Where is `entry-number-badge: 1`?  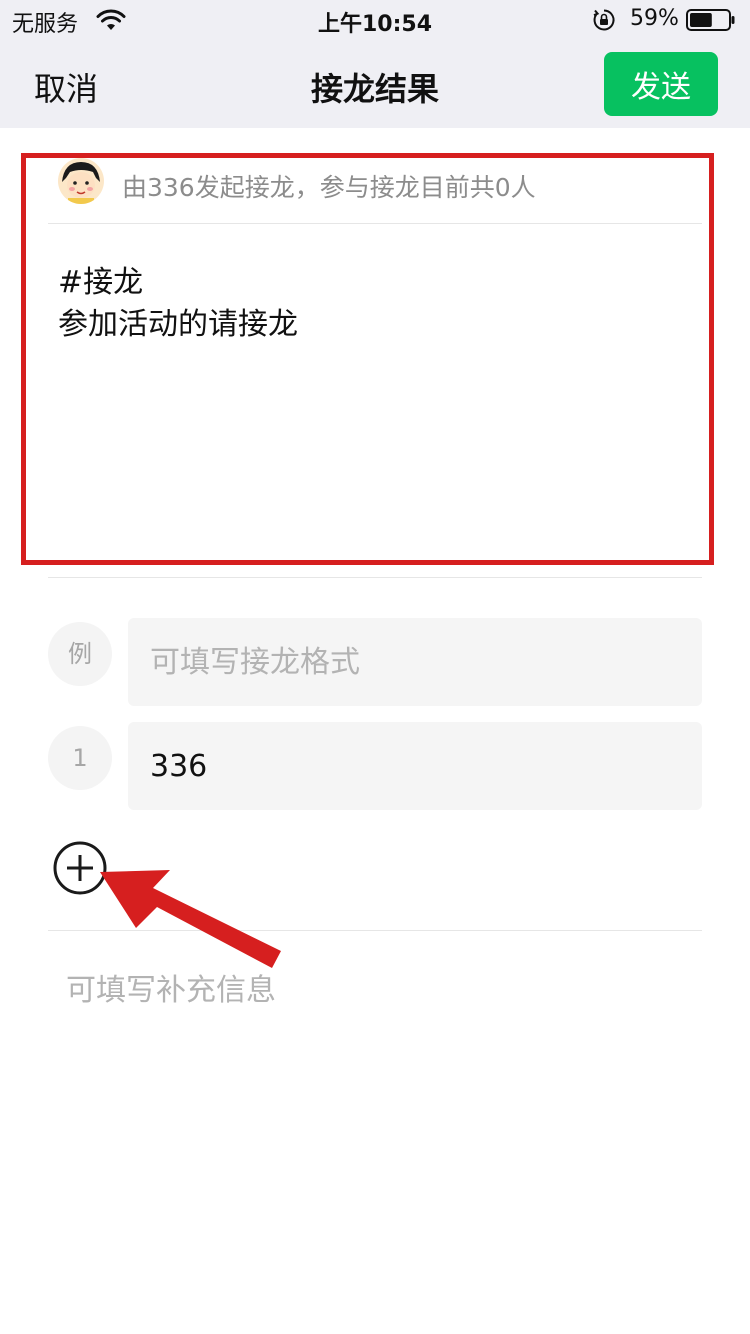
entry-number-badge: 1 is located at coordinates (80, 758).